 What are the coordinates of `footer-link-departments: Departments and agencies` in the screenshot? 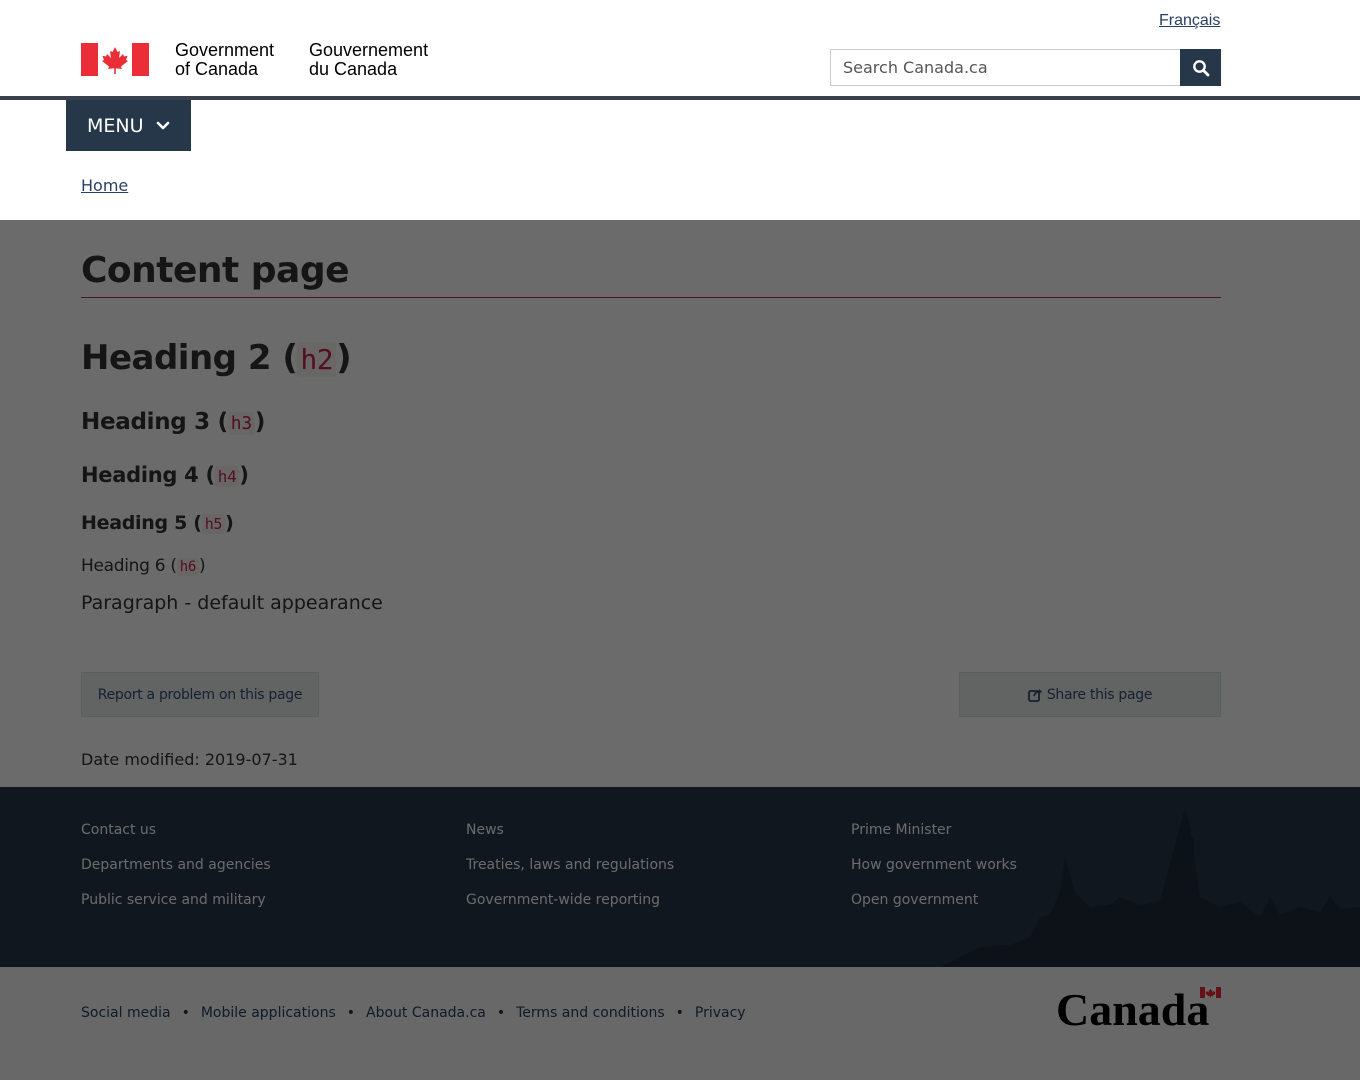 It's located at (176, 866).